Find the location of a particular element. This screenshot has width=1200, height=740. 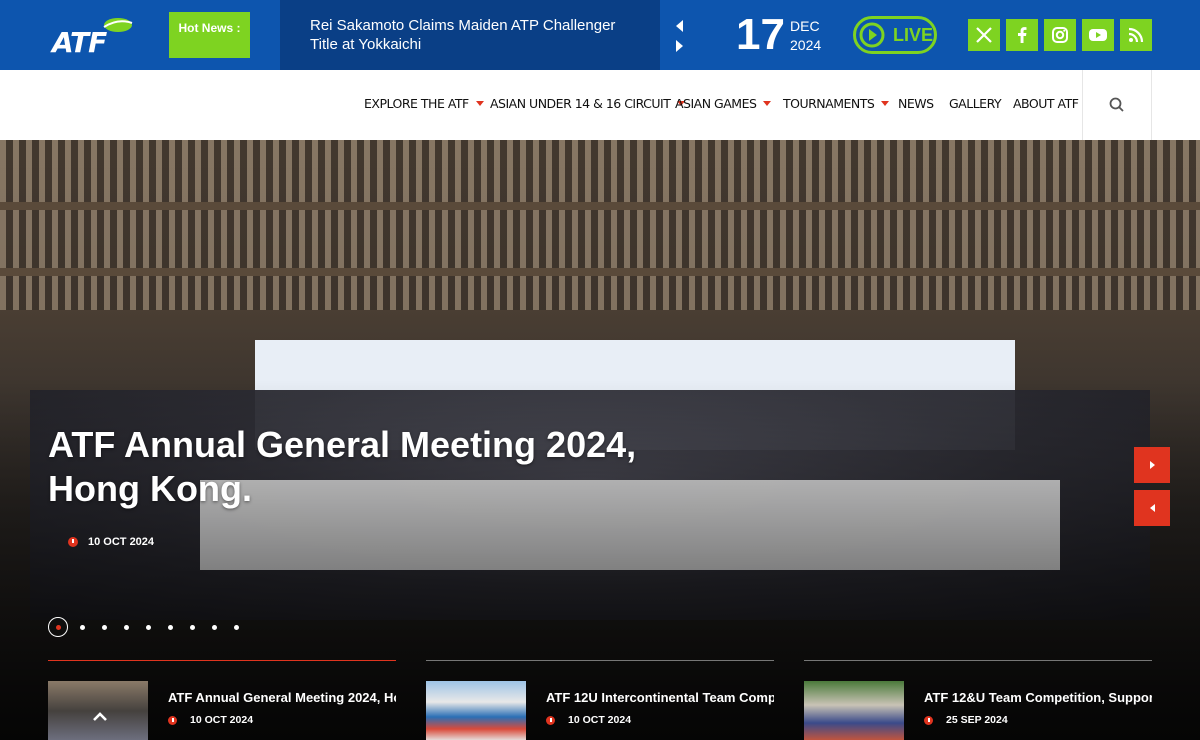

nav-asian-games: ASIAN GAMES is located at coordinates (723, 103).